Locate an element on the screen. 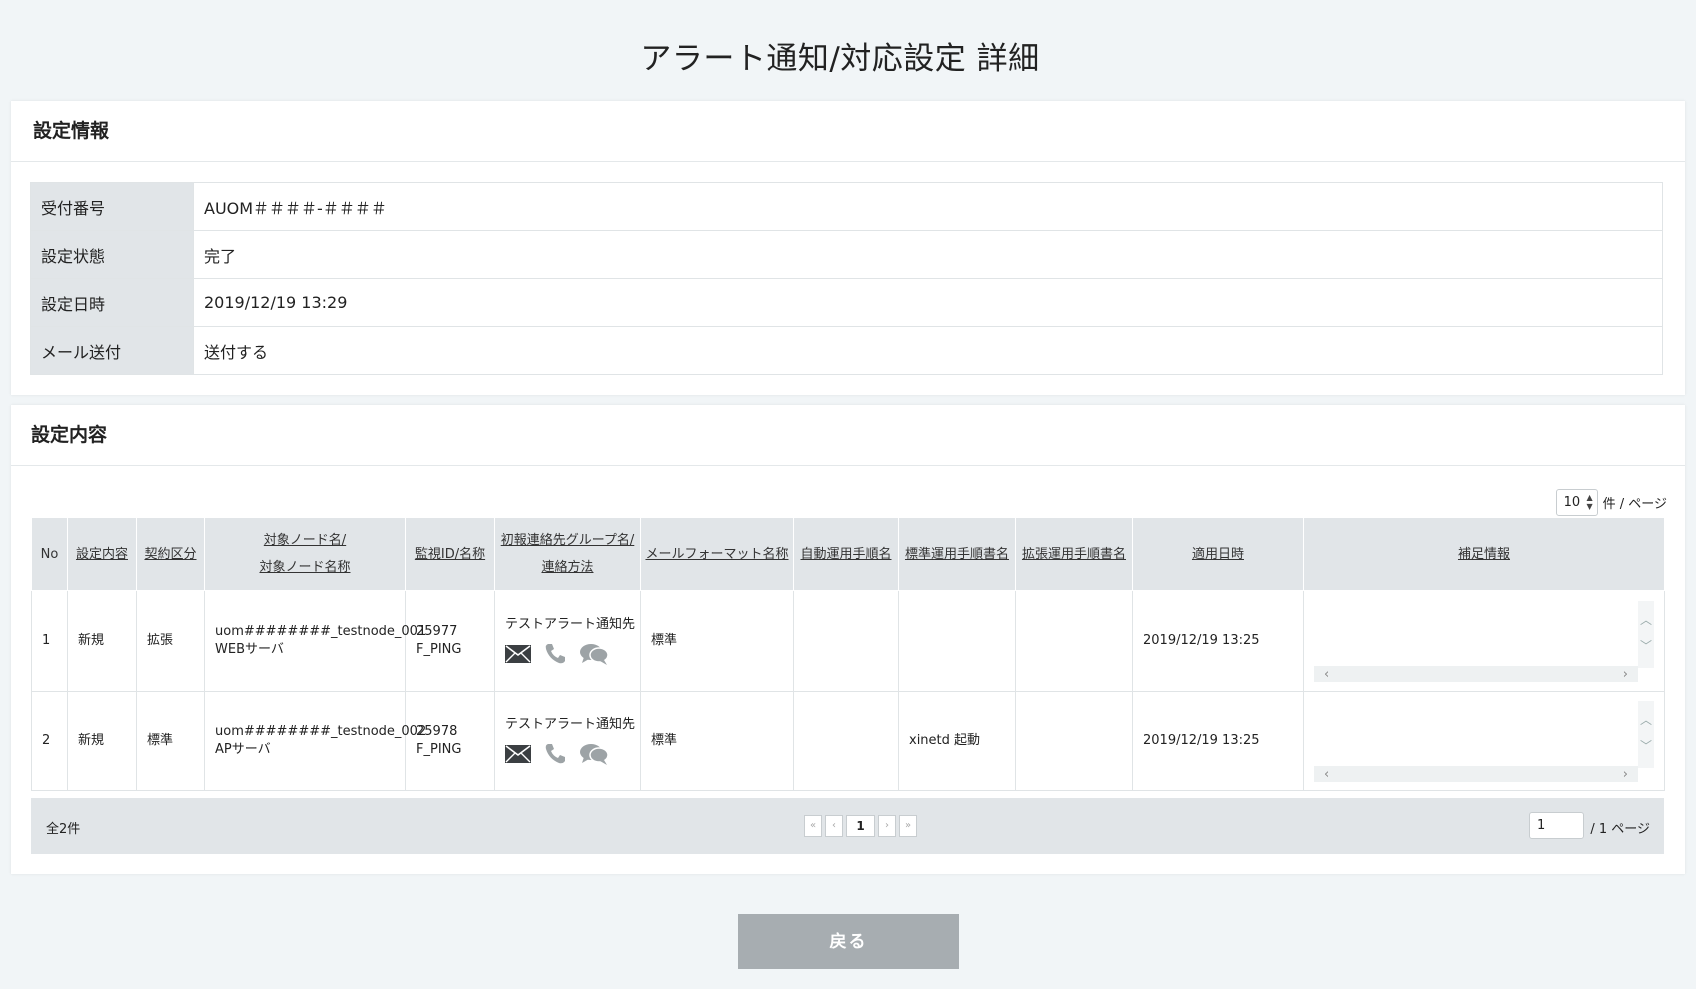 The image size is (1696, 989). last-page-button: » is located at coordinates (908, 826).